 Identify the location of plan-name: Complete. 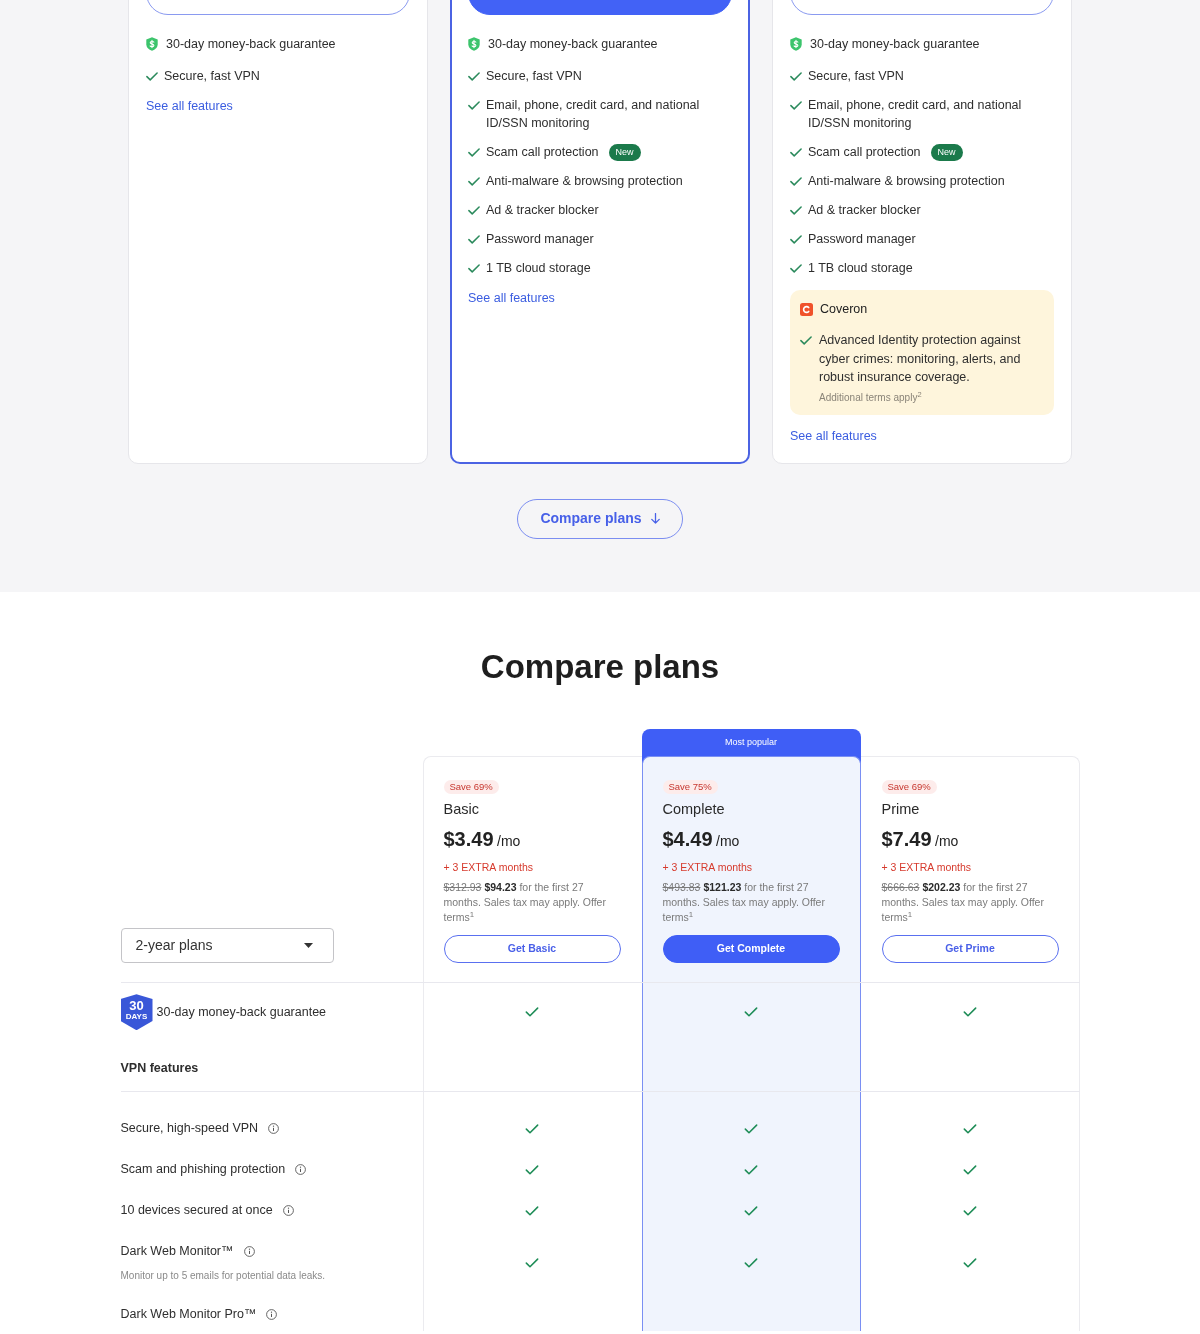
(694, 809).